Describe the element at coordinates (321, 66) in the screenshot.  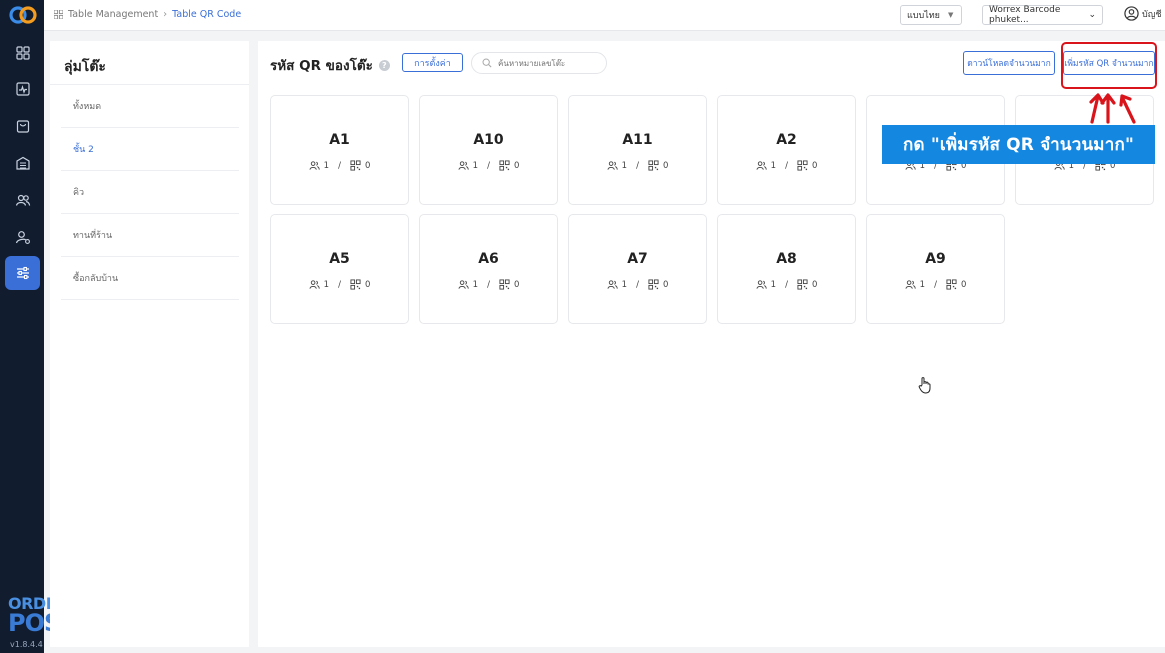
I see `page-title-text: รหัส QR ของโต๊ะ` at that location.